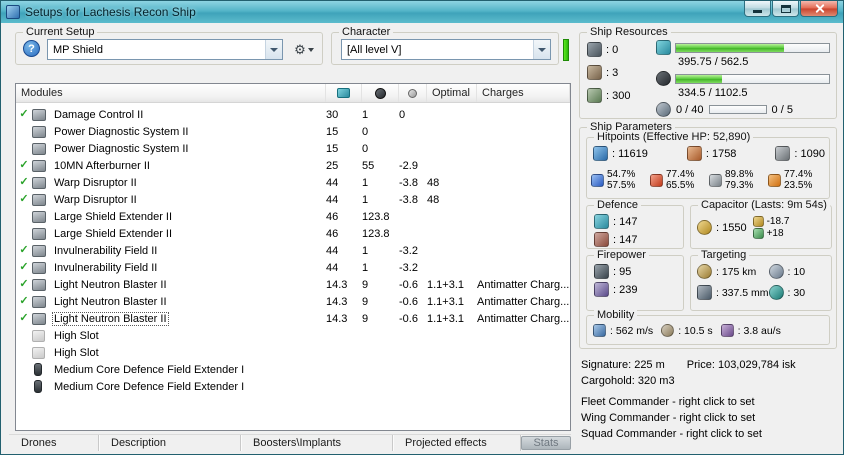  What do you see at coordinates (709, 153) in the screenshot?
I see `hitpoints-row: : 11619 : 1758 : 1090` at bounding box center [709, 153].